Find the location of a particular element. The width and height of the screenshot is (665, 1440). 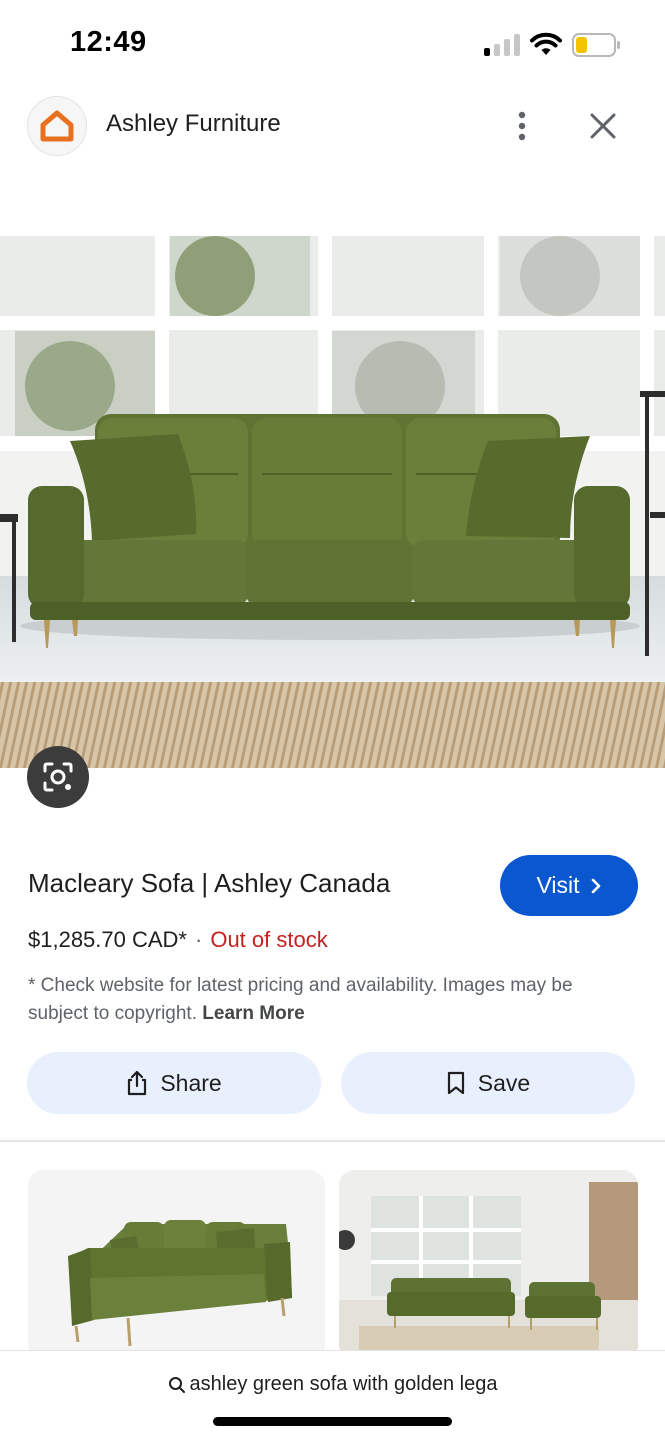

site-header: Ashley Furniture is located at coordinates (332, 128).